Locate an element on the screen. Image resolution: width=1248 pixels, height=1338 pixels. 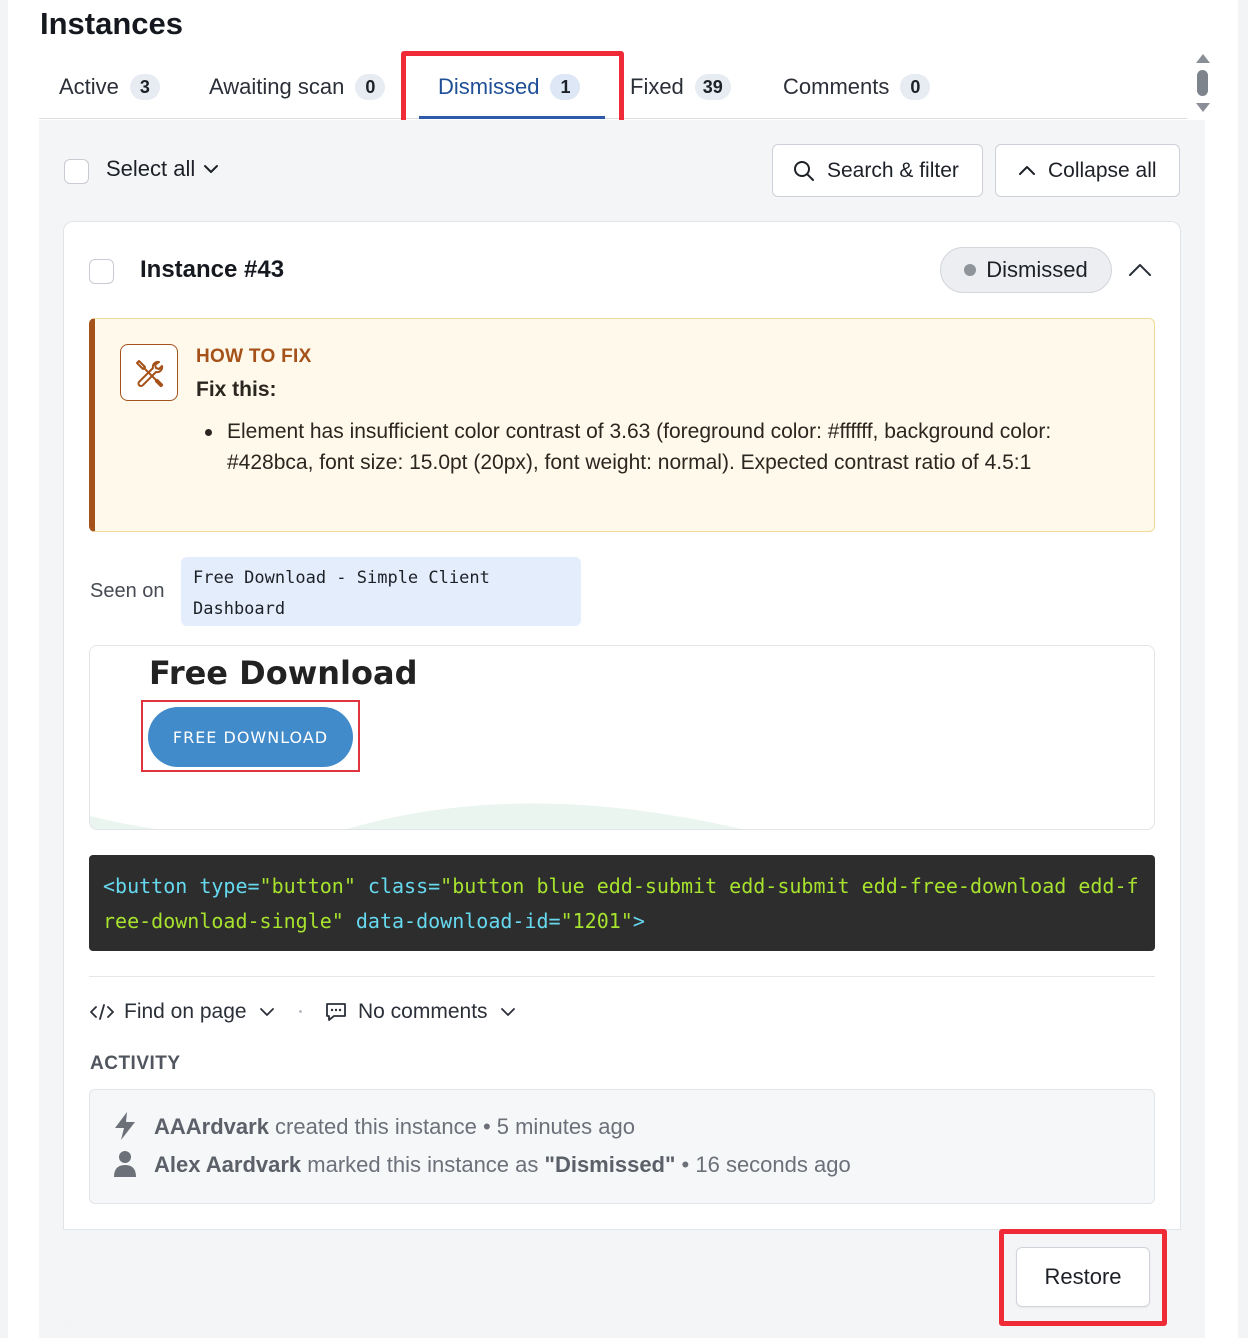
element-preview: Free Download FREE DOWNLOAD is located at coordinates (622, 737).